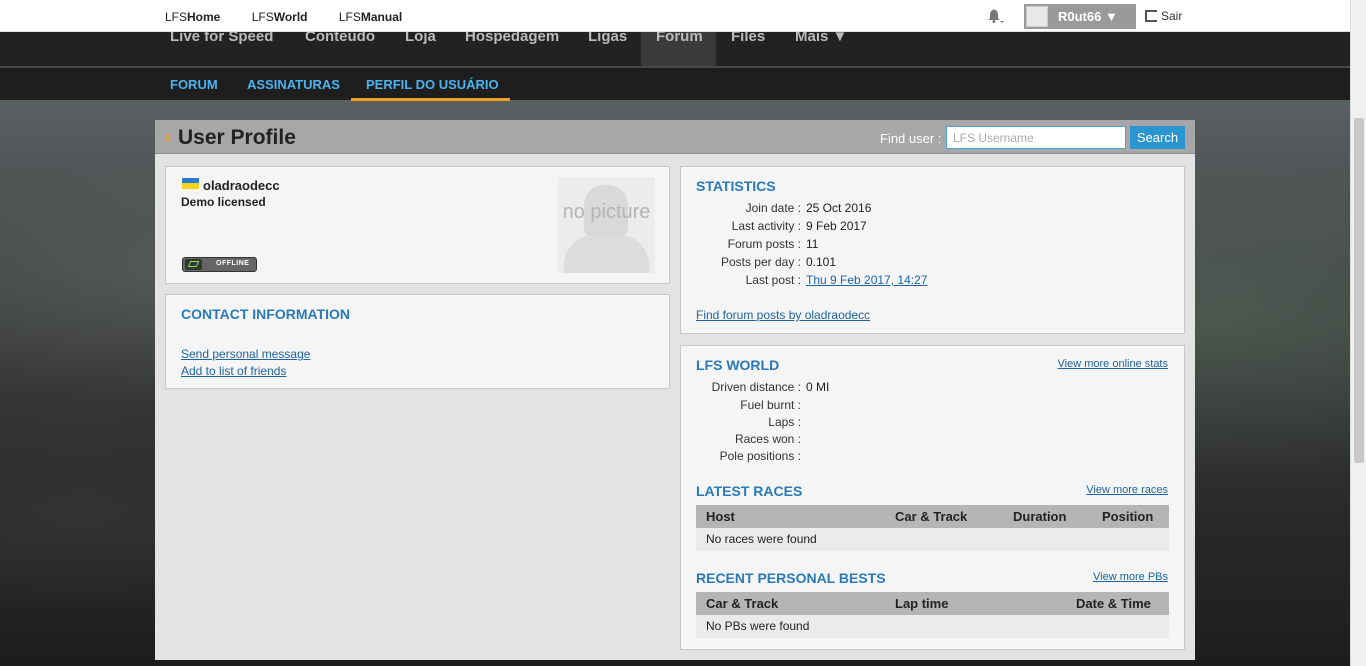 This screenshot has height=666, width=1366. I want to click on search-button: Search, so click(1157, 137).